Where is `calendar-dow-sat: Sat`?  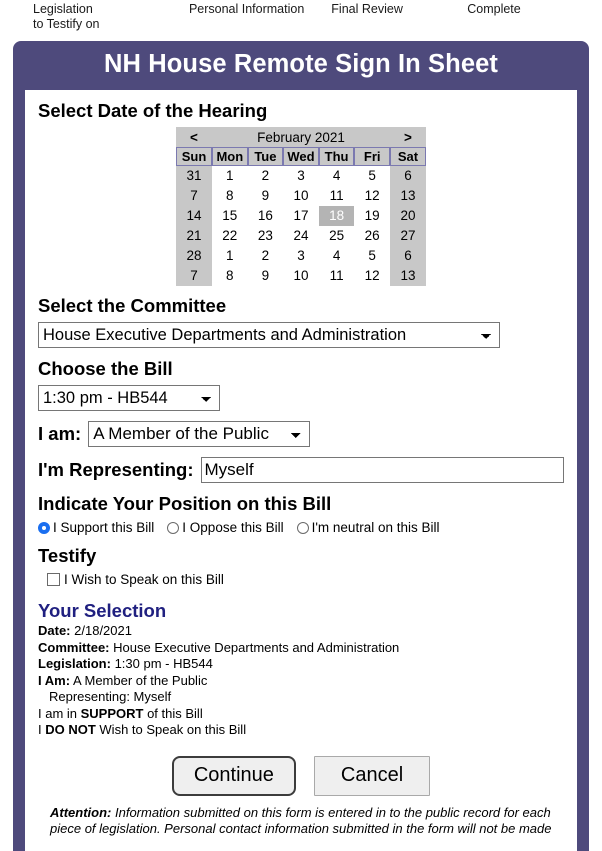
calendar-dow-sat: Sat is located at coordinates (408, 156).